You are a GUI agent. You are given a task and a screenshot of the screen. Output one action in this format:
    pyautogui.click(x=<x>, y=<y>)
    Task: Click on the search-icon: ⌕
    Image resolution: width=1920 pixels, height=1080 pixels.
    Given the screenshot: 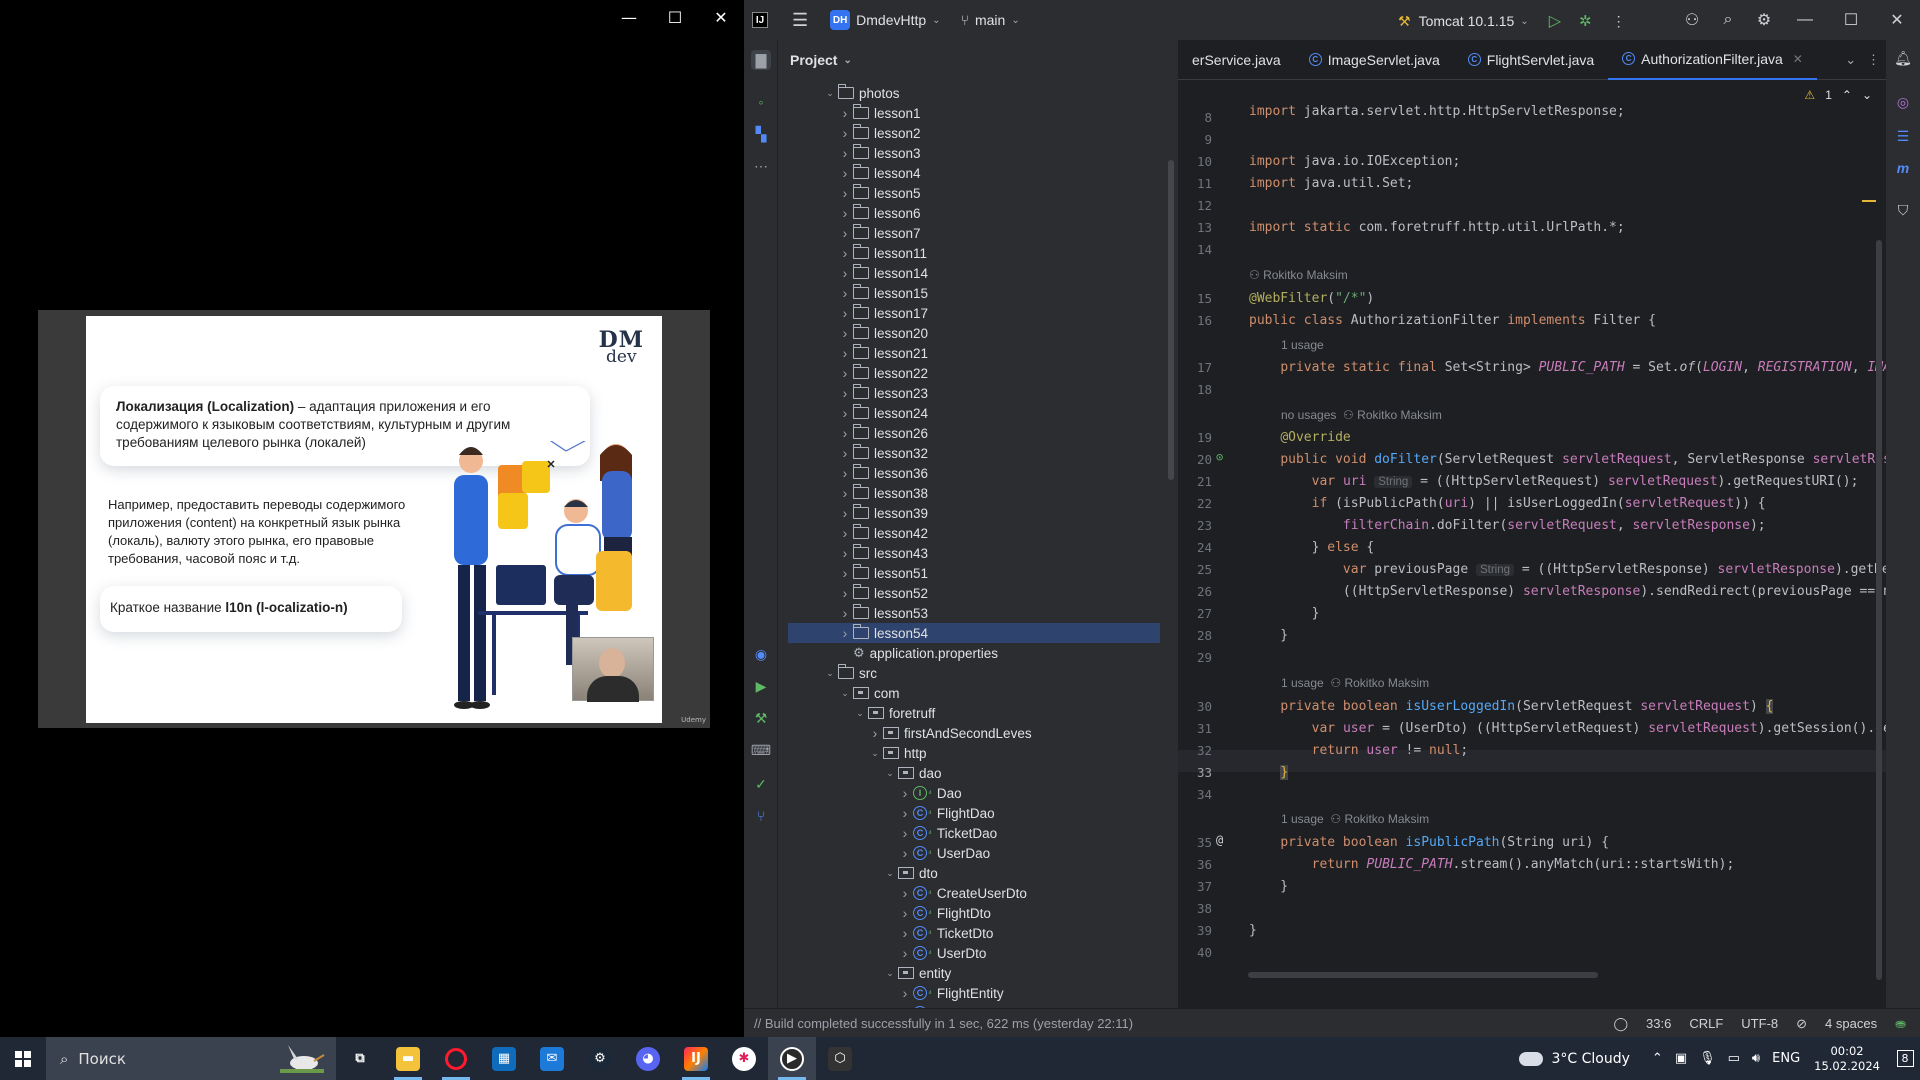 What is the action you would take?
    pyautogui.click(x=1728, y=20)
    